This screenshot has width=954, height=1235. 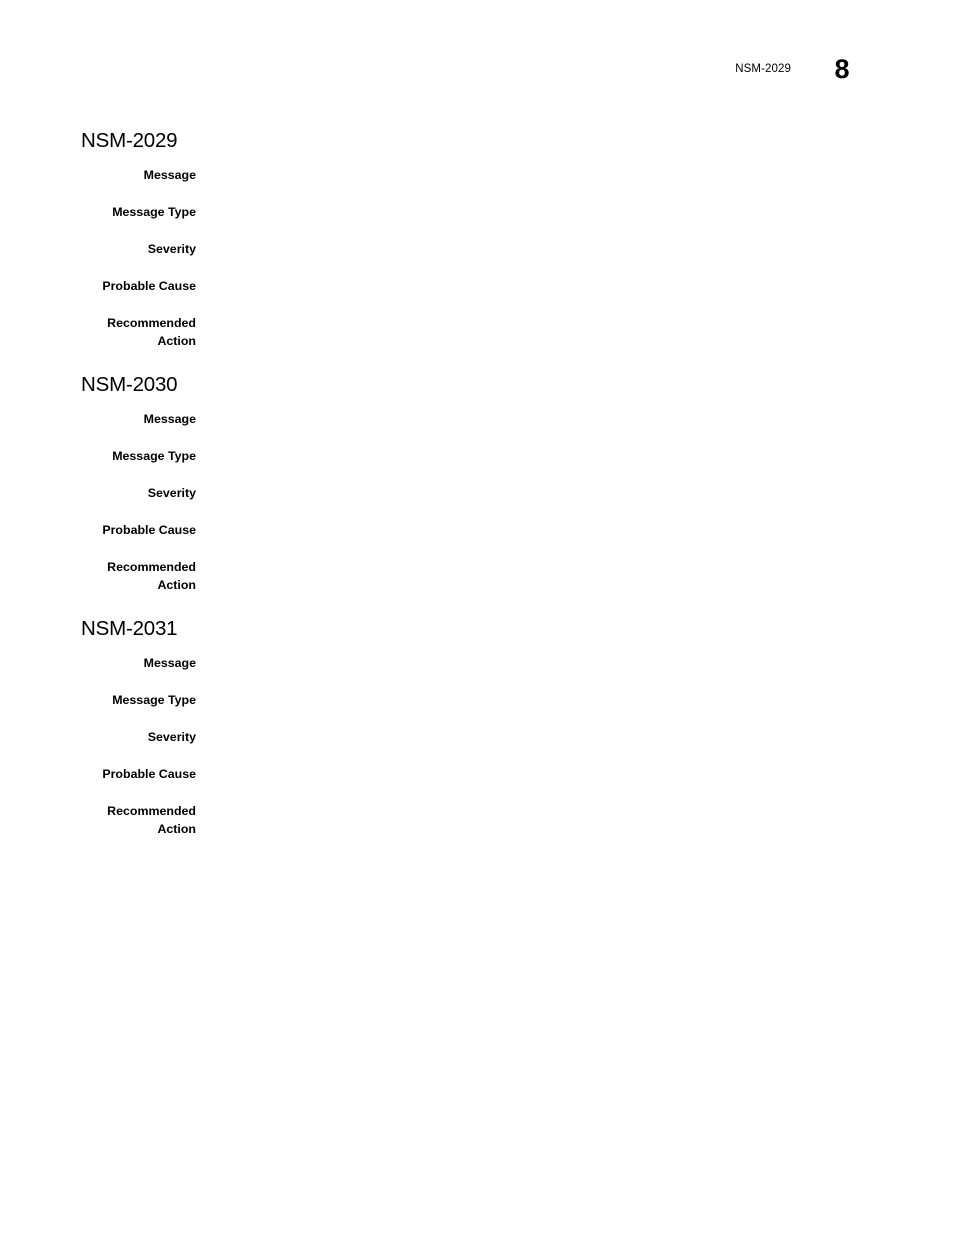 What do you see at coordinates (763, 69) in the screenshot?
I see `header-chapter-label: NSM-2029` at bounding box center [763, 69].